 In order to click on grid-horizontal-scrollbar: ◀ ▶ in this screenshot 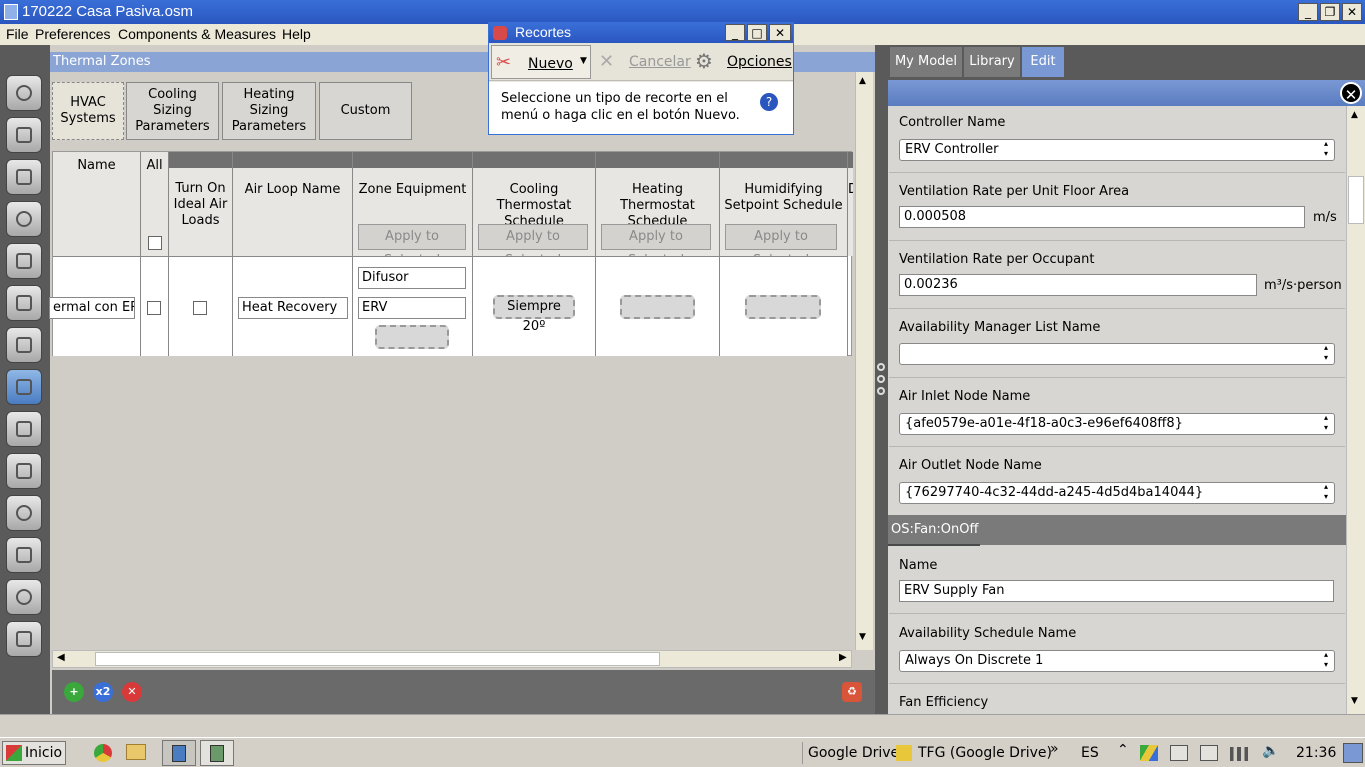, I will do `click(452, 659)`.